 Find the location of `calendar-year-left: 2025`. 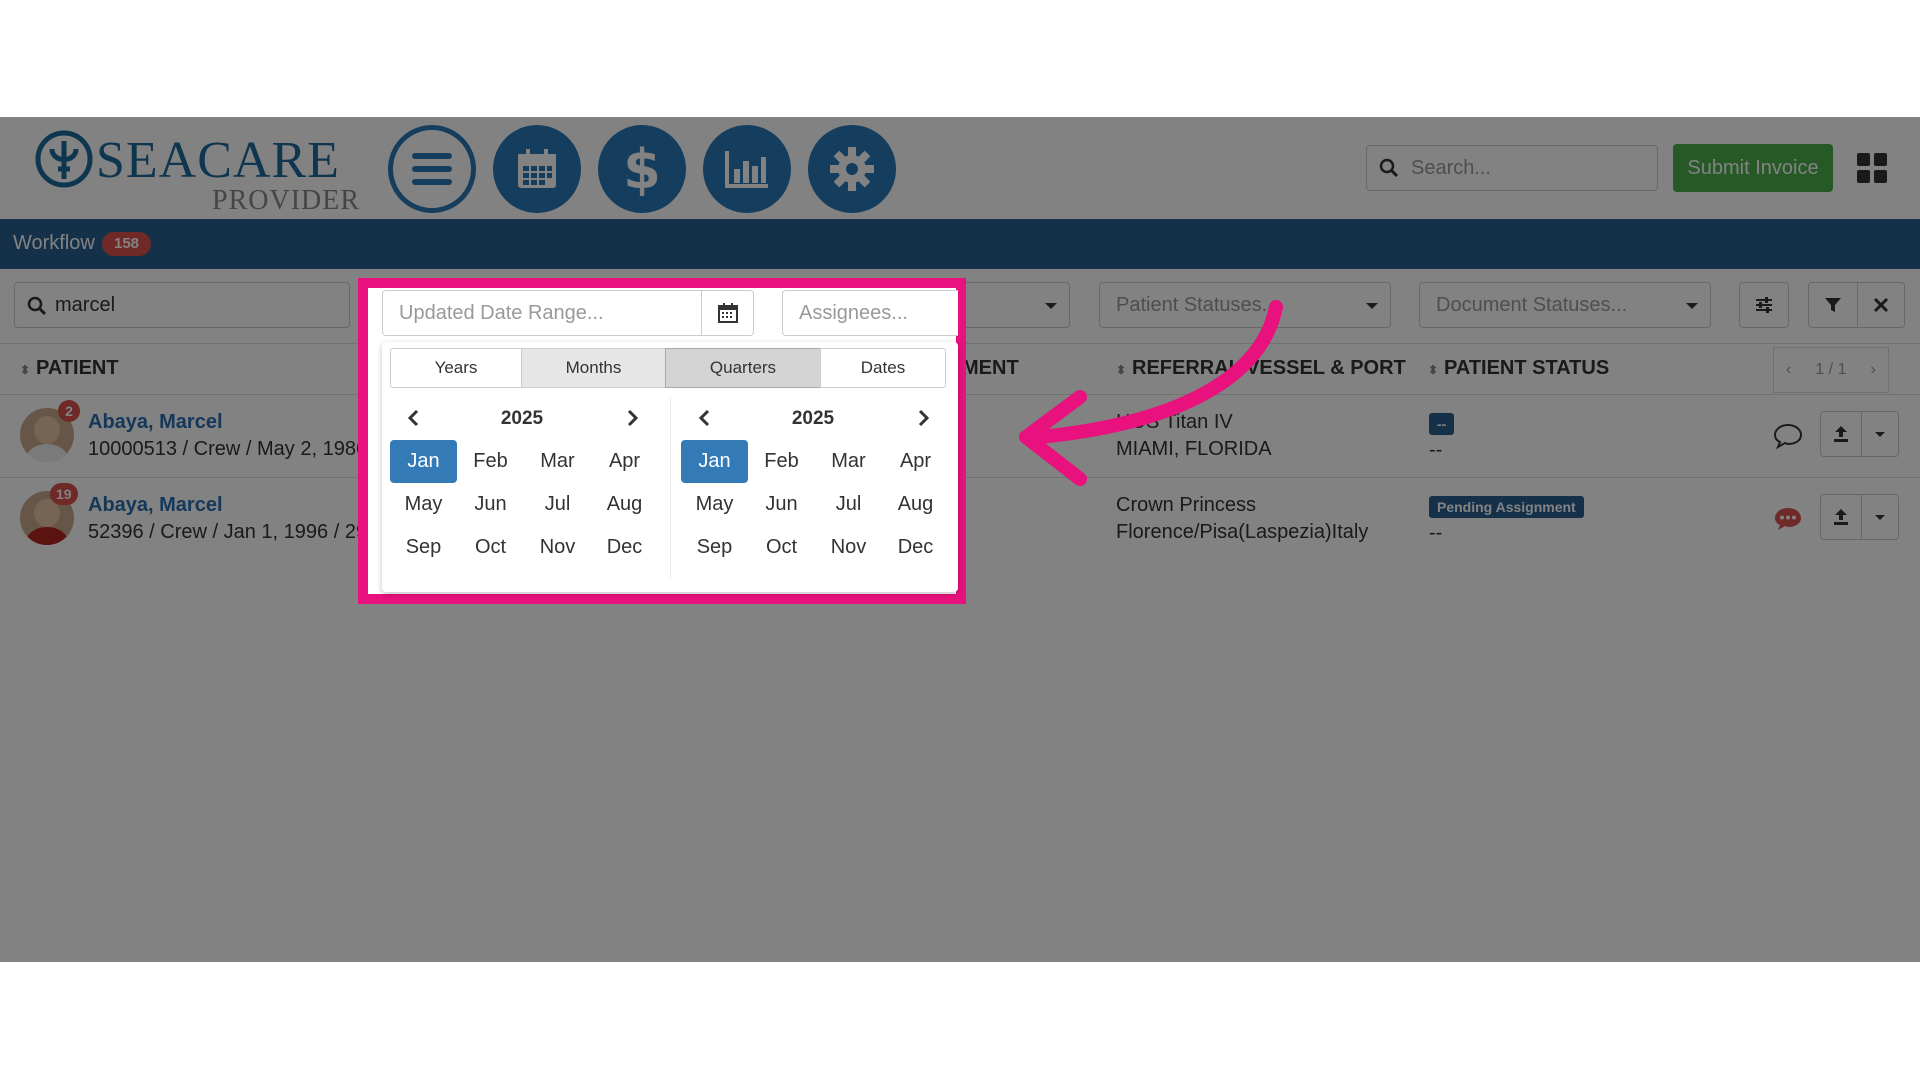

calendar-year-left: 2025 is located at coordinates (522, 419).